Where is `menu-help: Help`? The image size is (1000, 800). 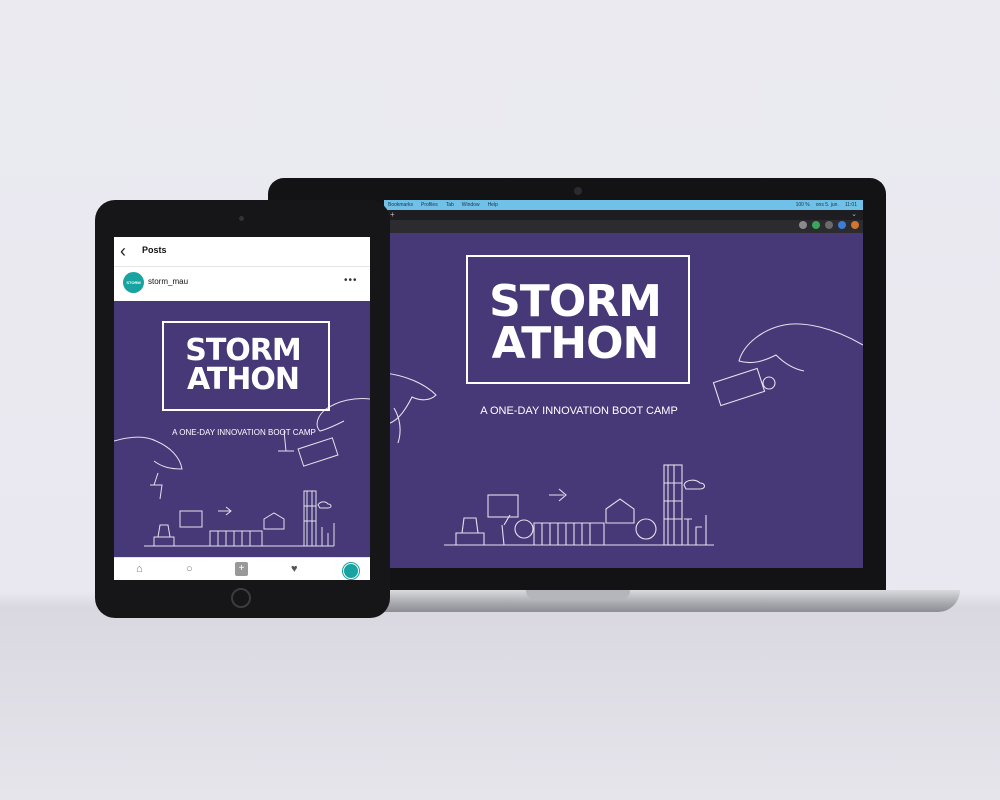 menu-help: Help is located at coordinates (493, 205).